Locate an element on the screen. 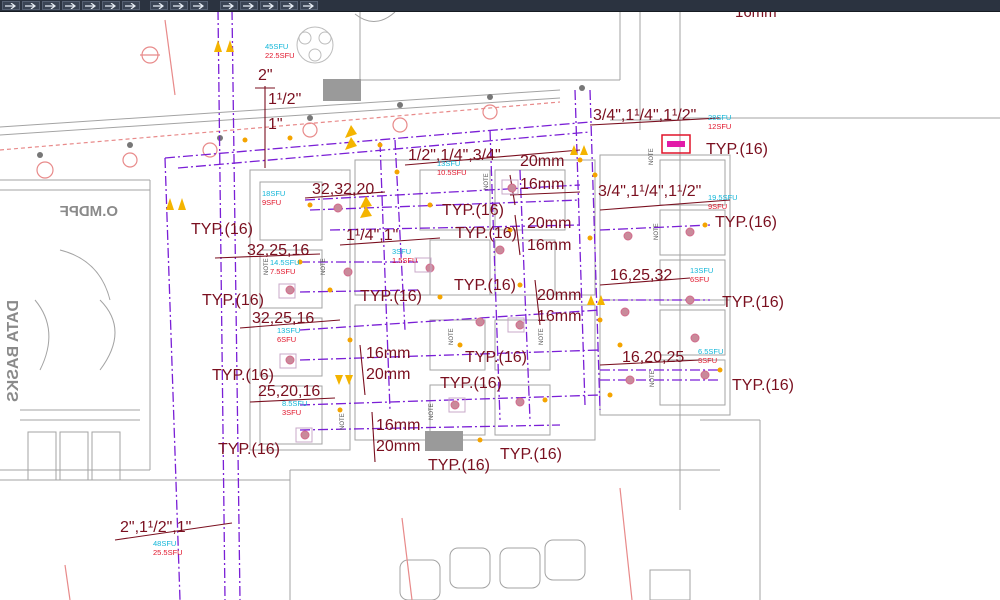 The image size is (1000, 600). cad-toolbar is located at coordinates (500, 6).